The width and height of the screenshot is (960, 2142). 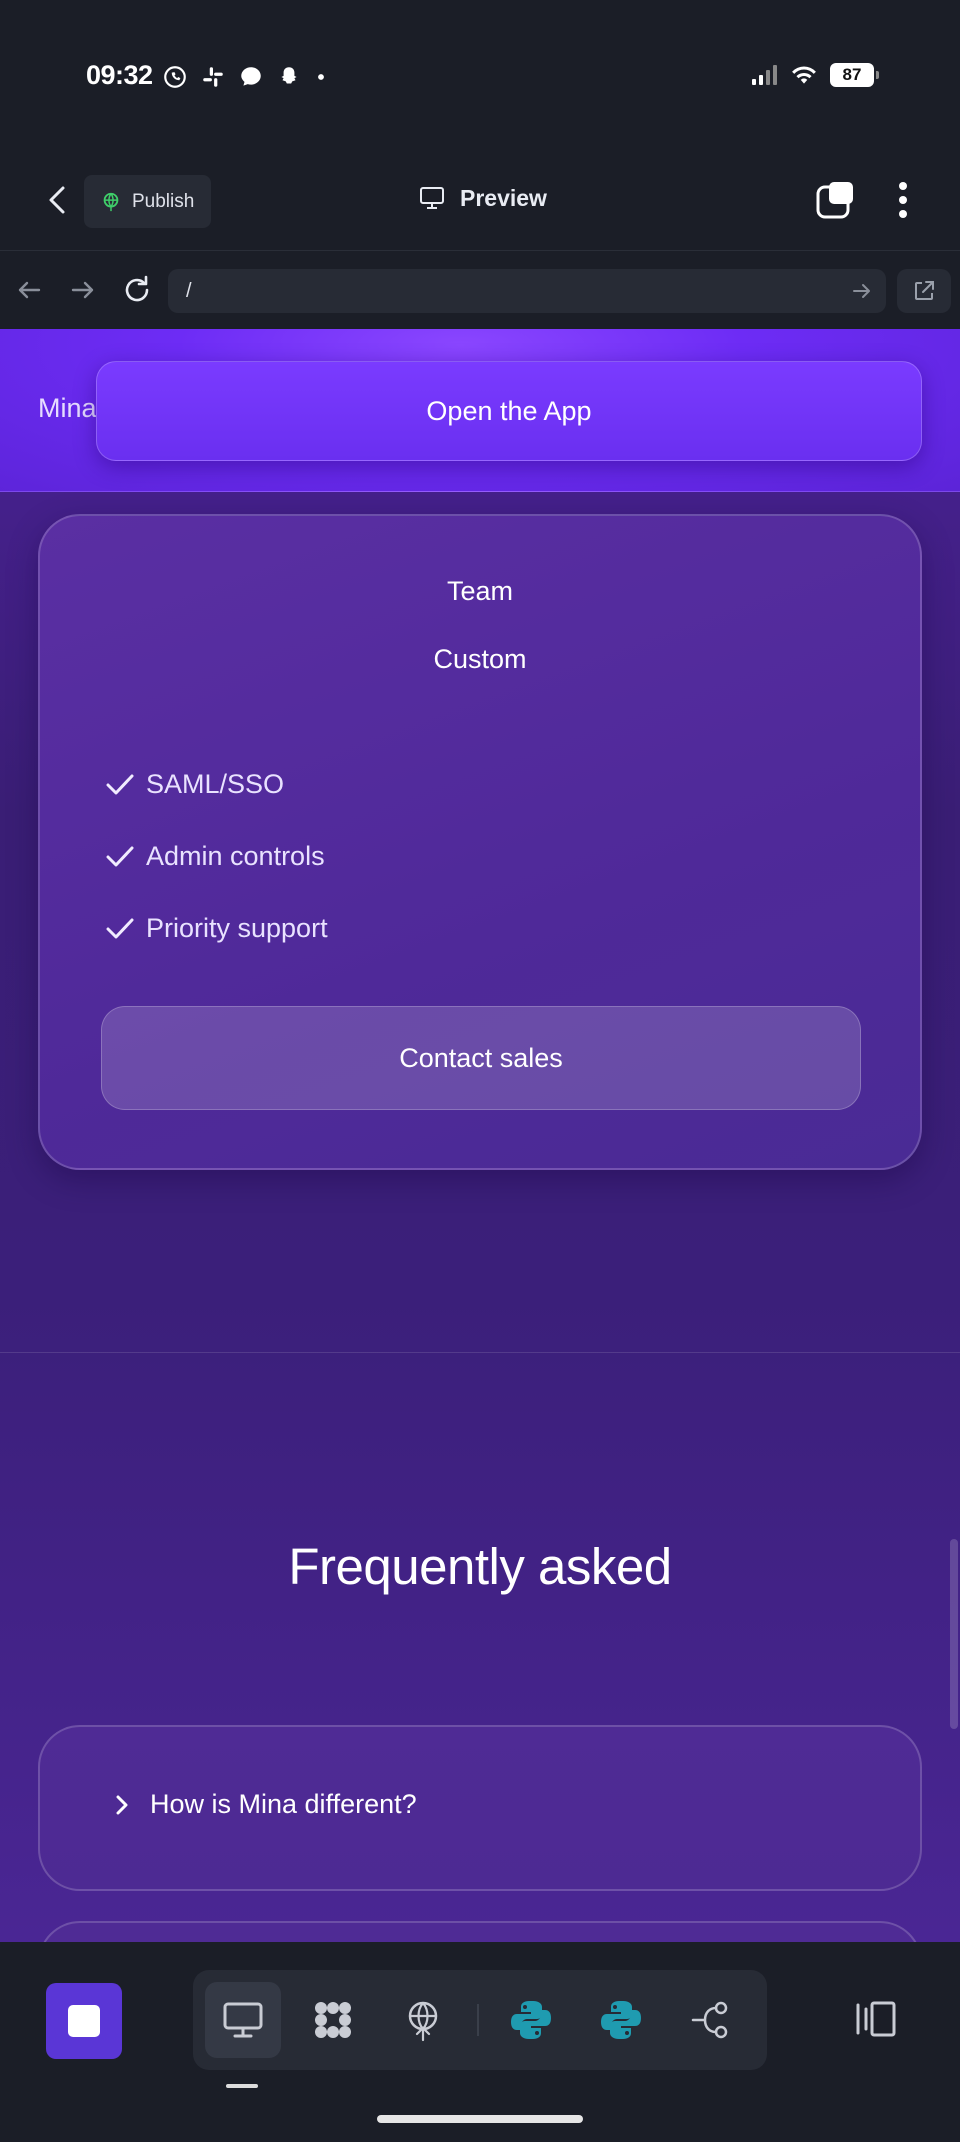 I want to click on faq-item-next, so click(x=480, y=1931).